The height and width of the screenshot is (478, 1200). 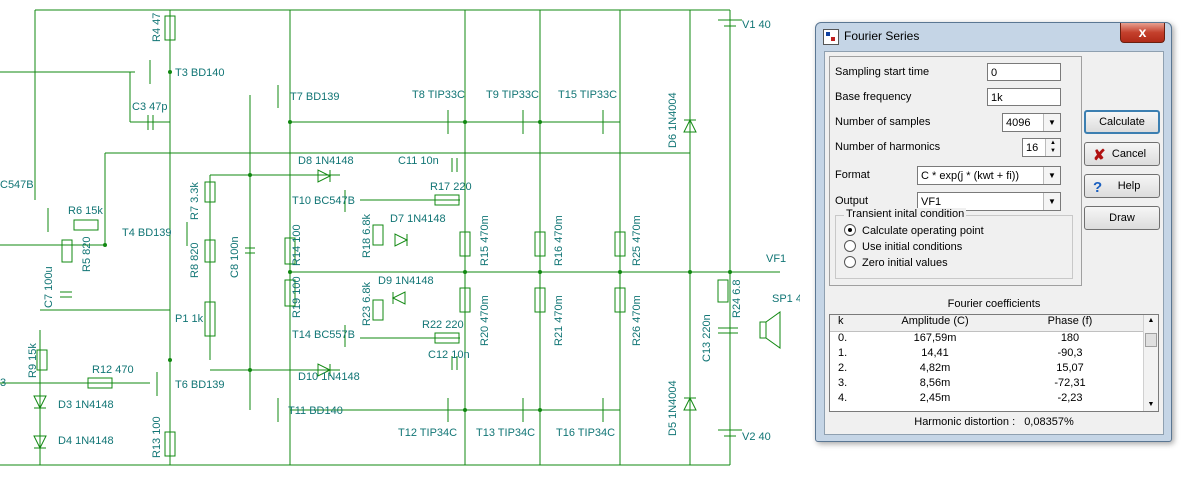 What do you see at coordinates (882, 36) in the screenshot?
I see `dialog-title: Fourier Series` at bounding box center [882, 36].